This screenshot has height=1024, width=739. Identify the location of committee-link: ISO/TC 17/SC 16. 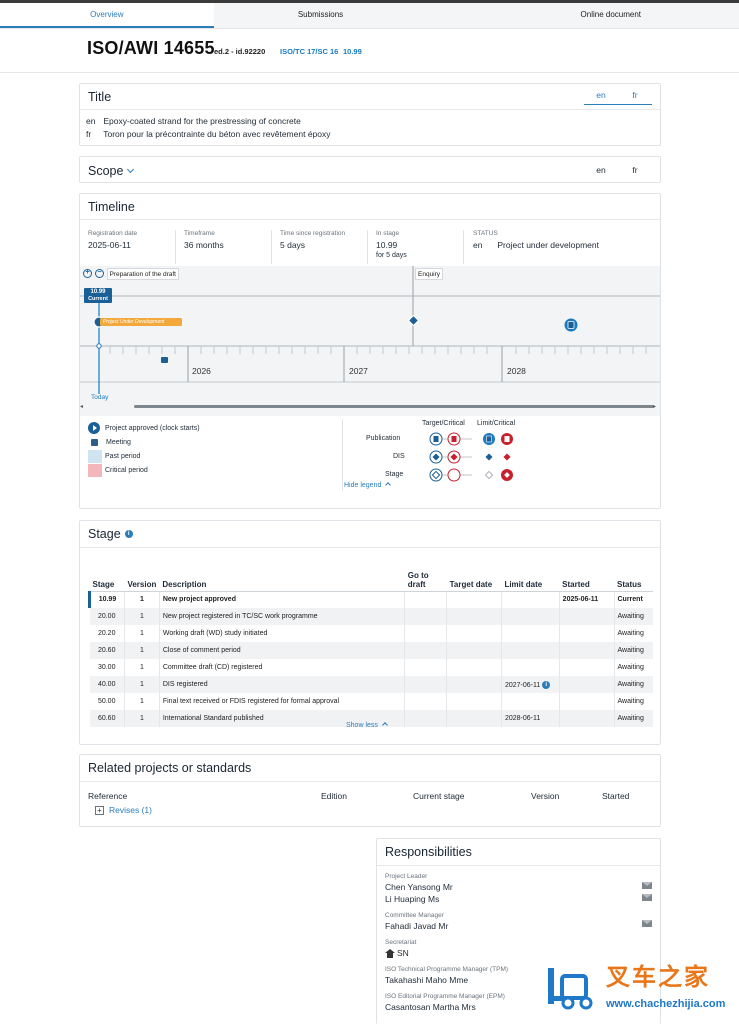
(309, 51).